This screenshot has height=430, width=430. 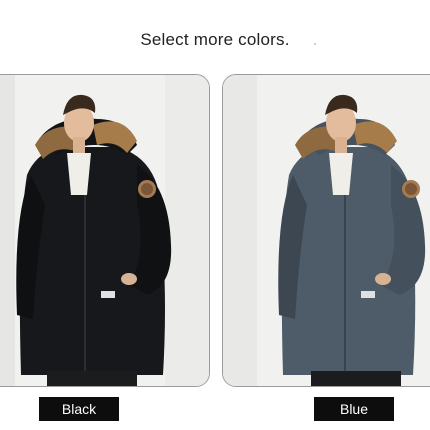 I want to click on page-title: Select more colors., so click(x=215, y=39).